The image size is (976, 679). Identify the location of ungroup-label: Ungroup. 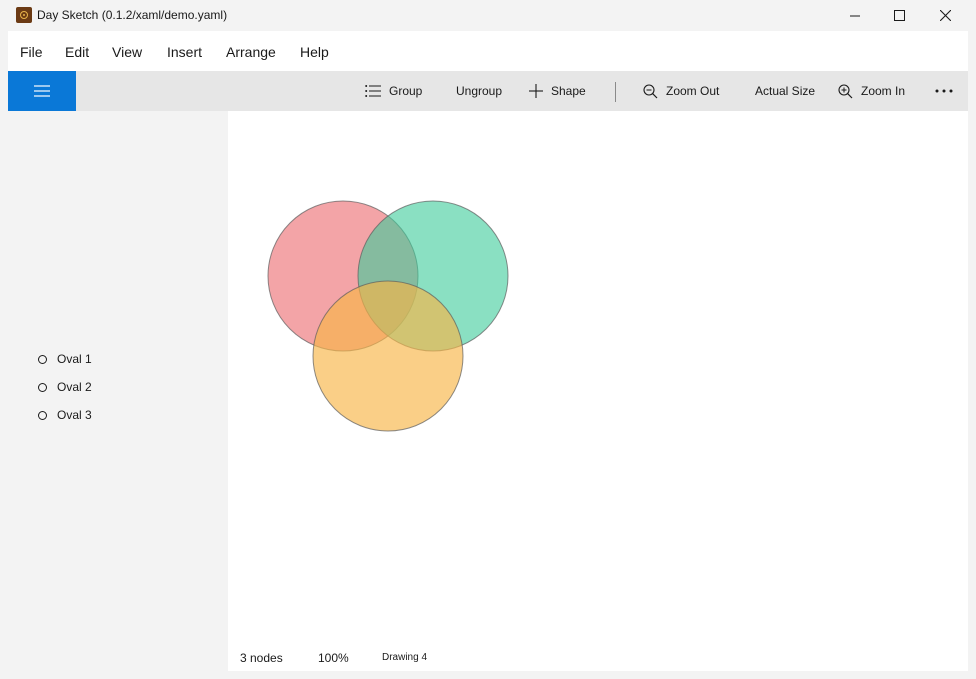
(479, 91).